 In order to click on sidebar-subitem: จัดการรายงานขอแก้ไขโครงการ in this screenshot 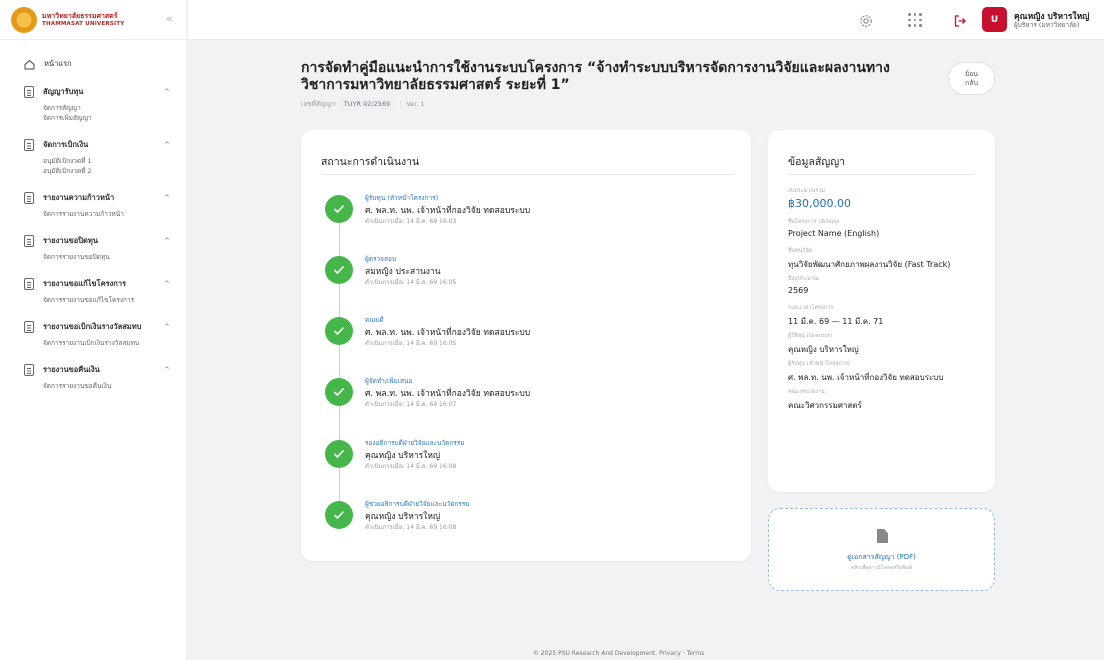, I will do `click(93, 300)`.